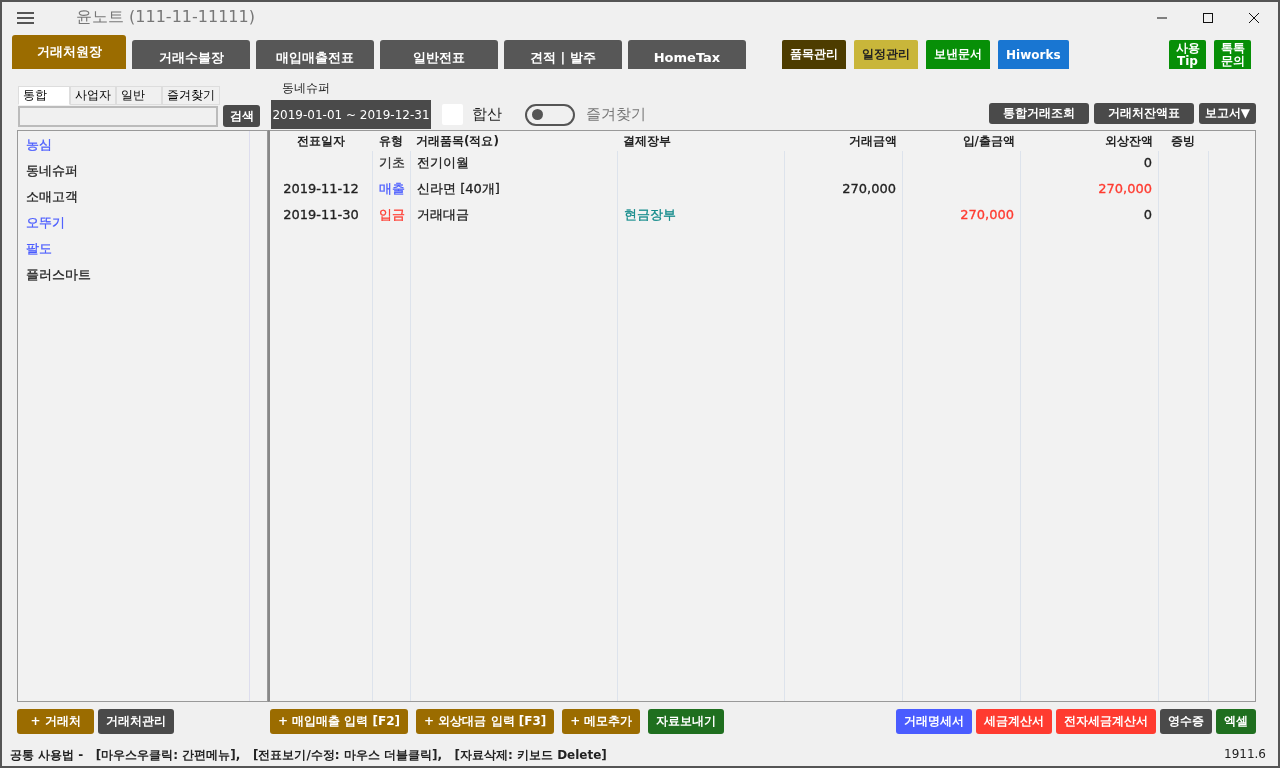  Describe the element at coordinates (321, 141) in the screenshot. I see `column-header: 전표일자` at that location.